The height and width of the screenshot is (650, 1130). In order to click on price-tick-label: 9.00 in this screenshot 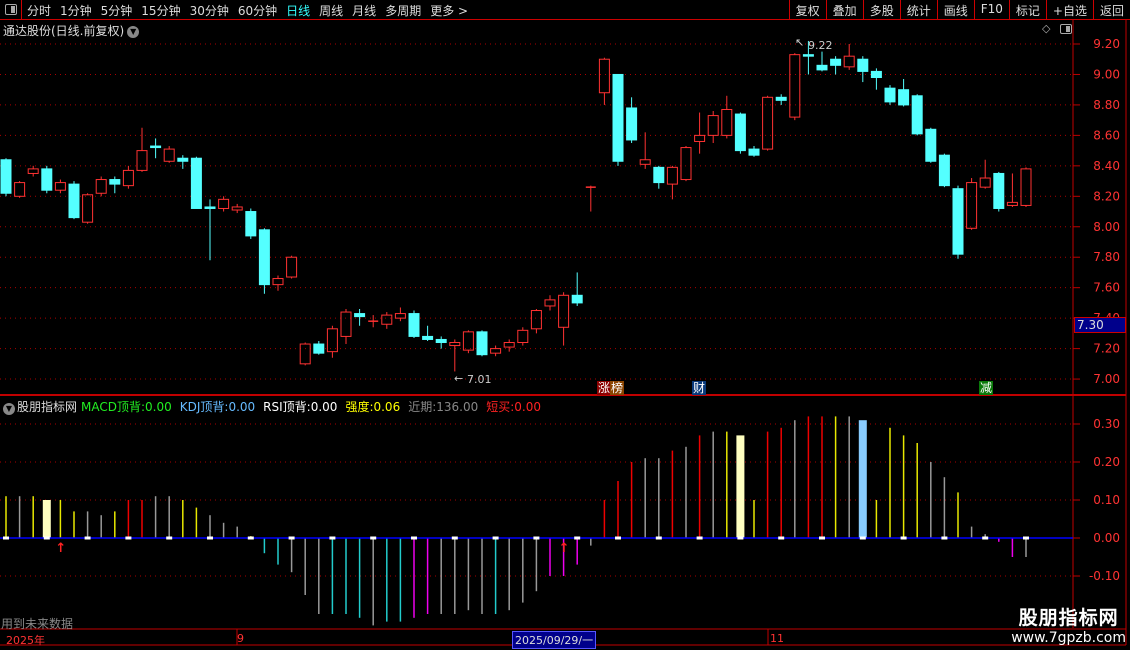, I will do `click(1106, 74)`.